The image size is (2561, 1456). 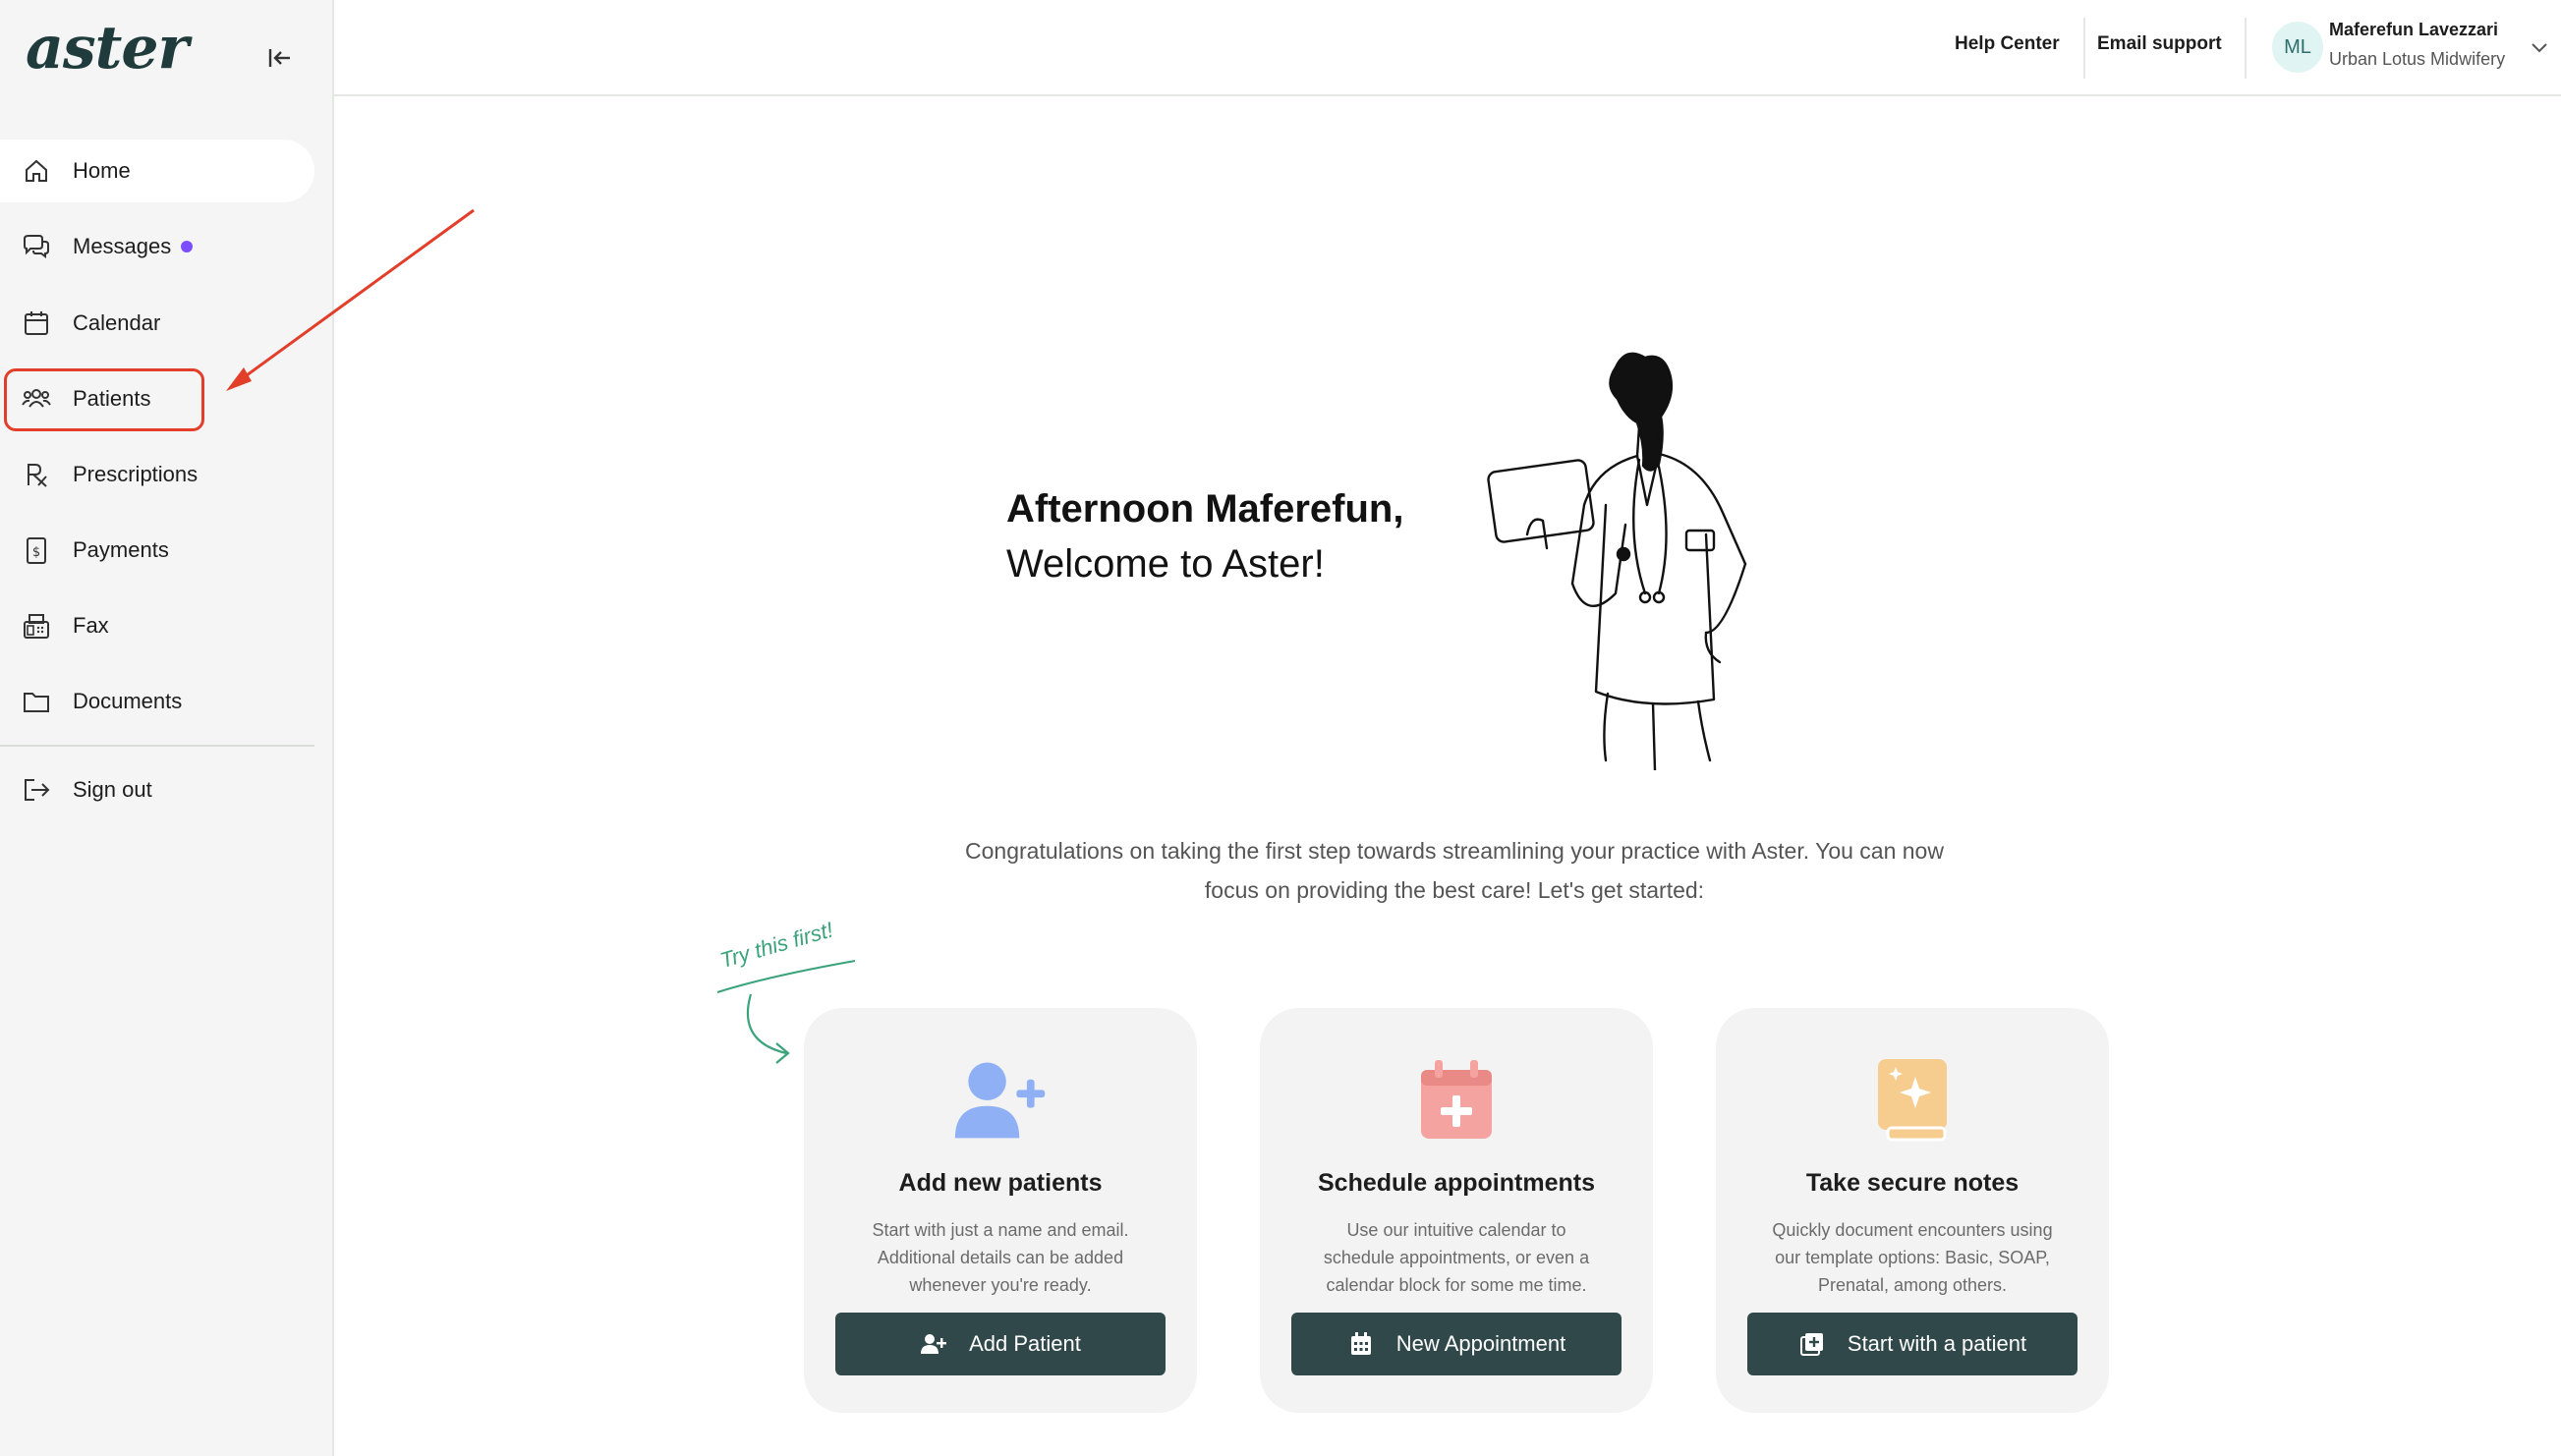 What do you see at coordinates (1912, 1183) in the screenshot?
I see `card-title: Take secure notes` at bounding box center [1912, 1183].